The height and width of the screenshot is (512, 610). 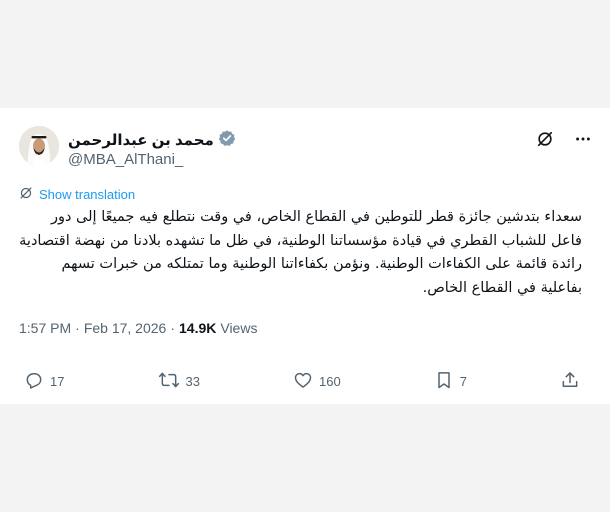 I want to click on show-translation-link: Show translation, so click(x=77, y=194).